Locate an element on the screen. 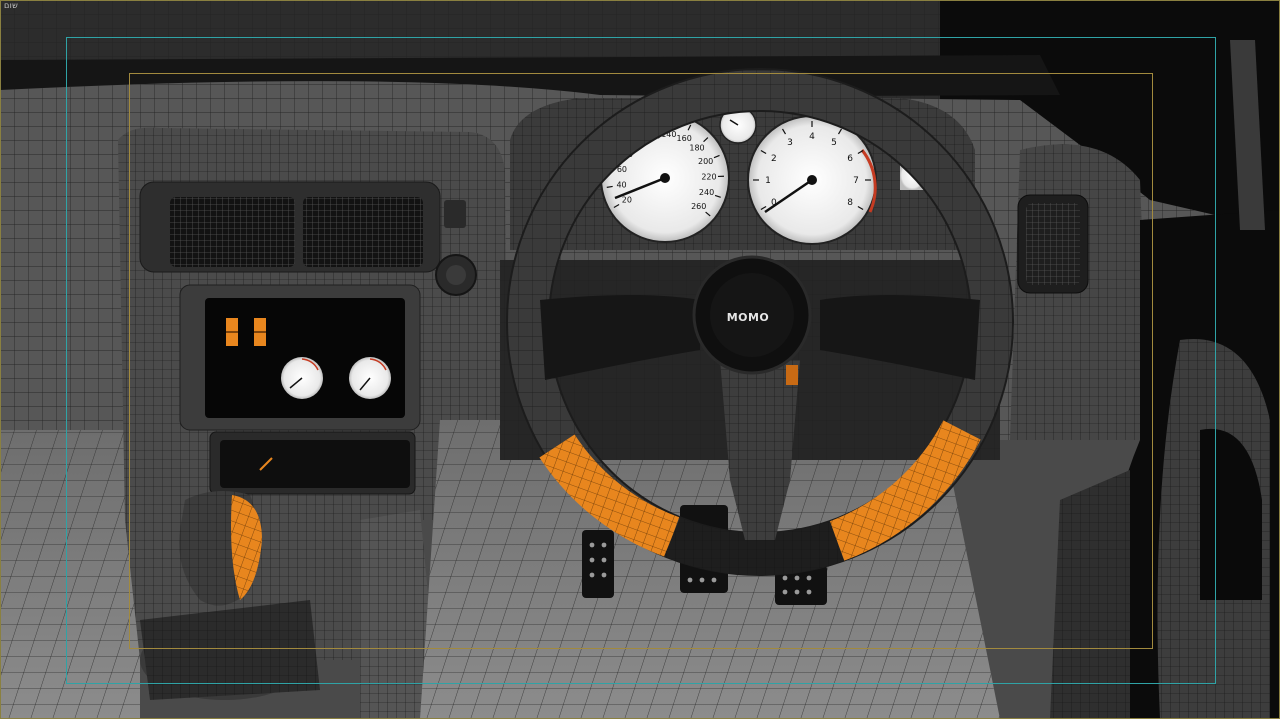 Image resolution: width=1280 pixels, height=719 pixels. gauge-tick-label: 4 is located at coordinates (812, 137).